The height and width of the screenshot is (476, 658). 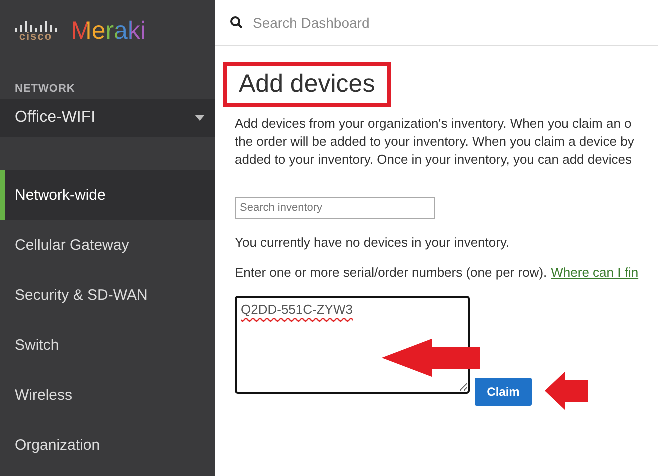 What do you see at coordinates (107, 195) in the screenshot?
I see `nav-item: Network-wide` at bounding box center [107, 195].